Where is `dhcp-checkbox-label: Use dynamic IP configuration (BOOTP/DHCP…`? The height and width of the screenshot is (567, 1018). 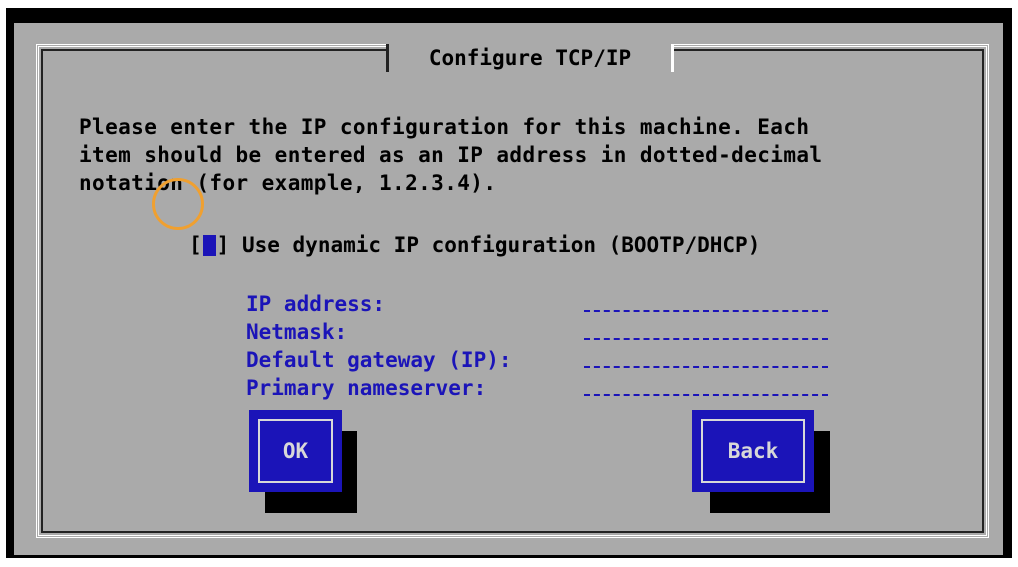 dhcp-checkbox-label: Use dynamic IP configuration (BOOTP/DHCP… is located at coordinates (501, 245).